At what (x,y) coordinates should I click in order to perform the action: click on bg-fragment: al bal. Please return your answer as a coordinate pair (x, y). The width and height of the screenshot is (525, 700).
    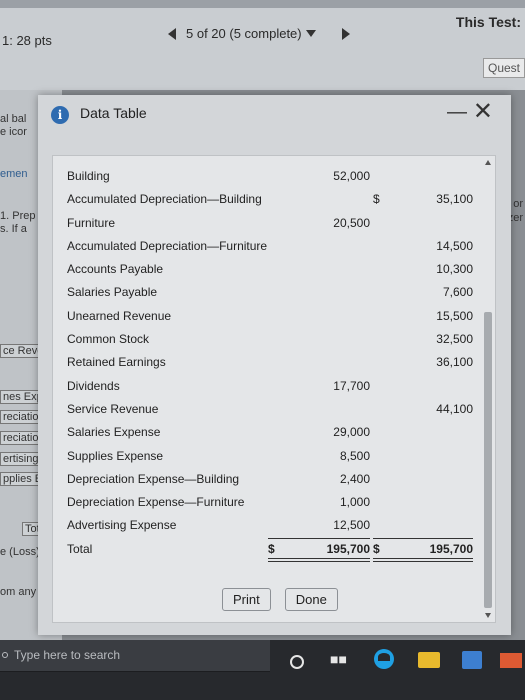
    Looking at the image, I should click on (13, 119).